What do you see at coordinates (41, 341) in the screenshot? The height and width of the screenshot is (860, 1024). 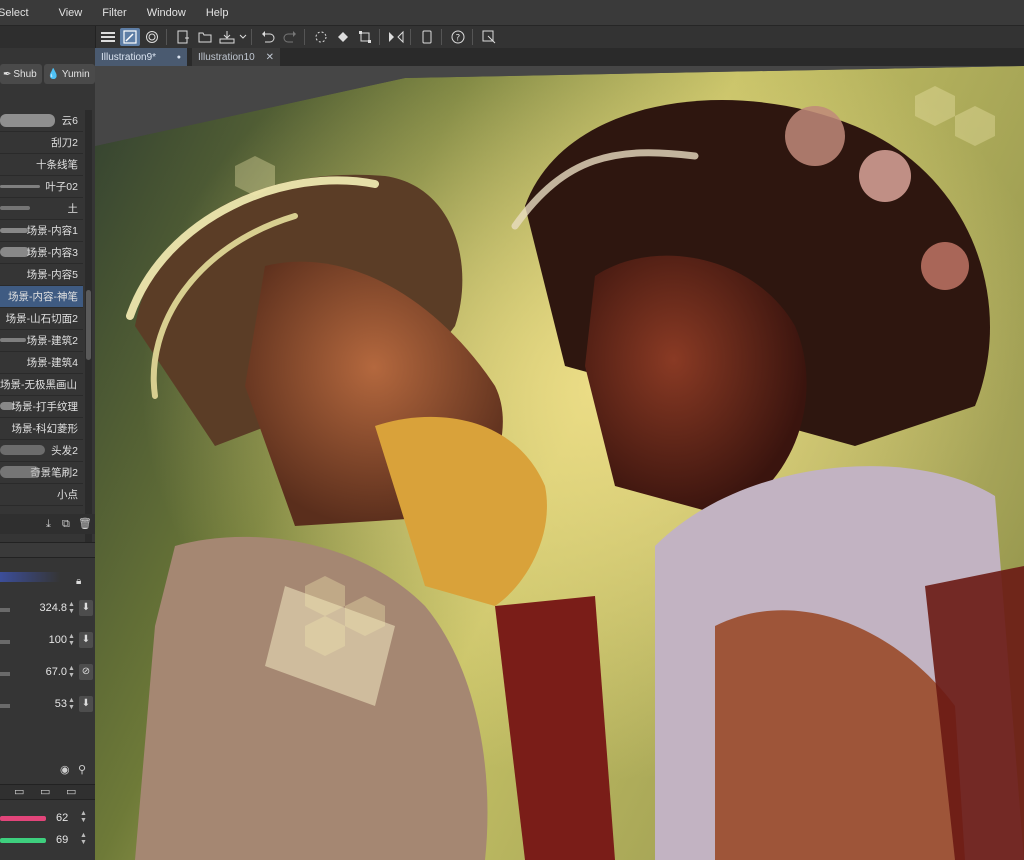 I see `list-item: 场景-建筑2` at bounding box center [41, 341].